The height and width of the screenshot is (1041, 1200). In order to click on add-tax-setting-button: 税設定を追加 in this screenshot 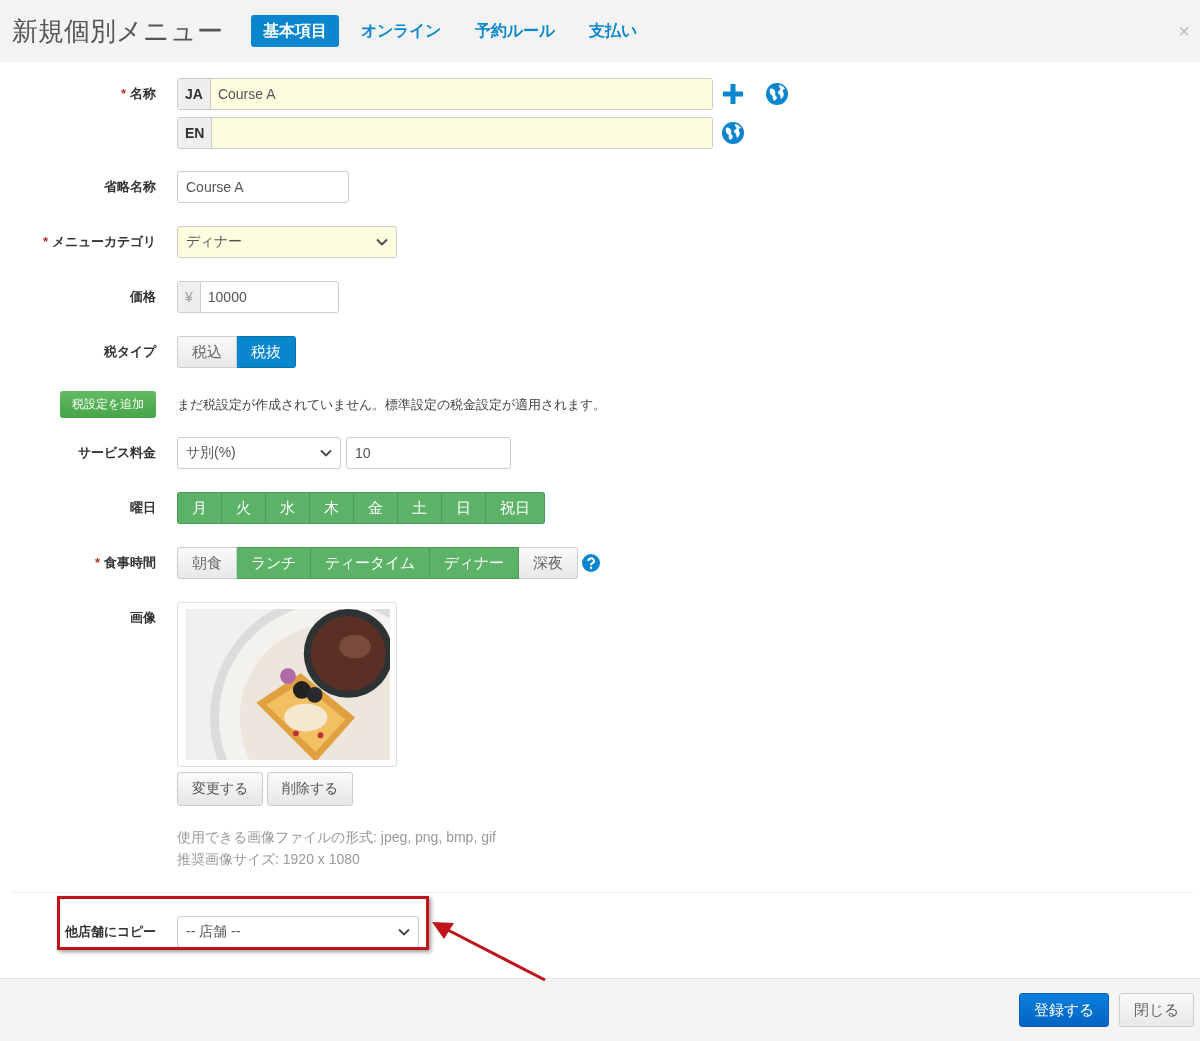, I will do `click(108, 404)`.